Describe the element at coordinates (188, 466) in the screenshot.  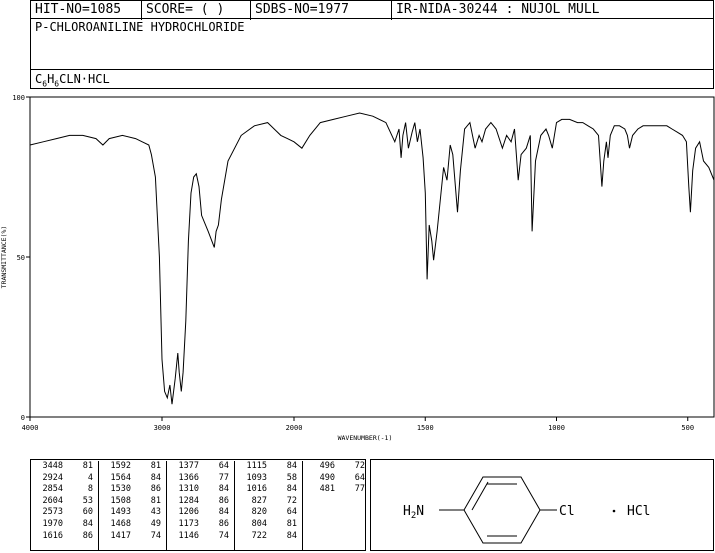
I see `peak-wavenumber: 1377` at that location.